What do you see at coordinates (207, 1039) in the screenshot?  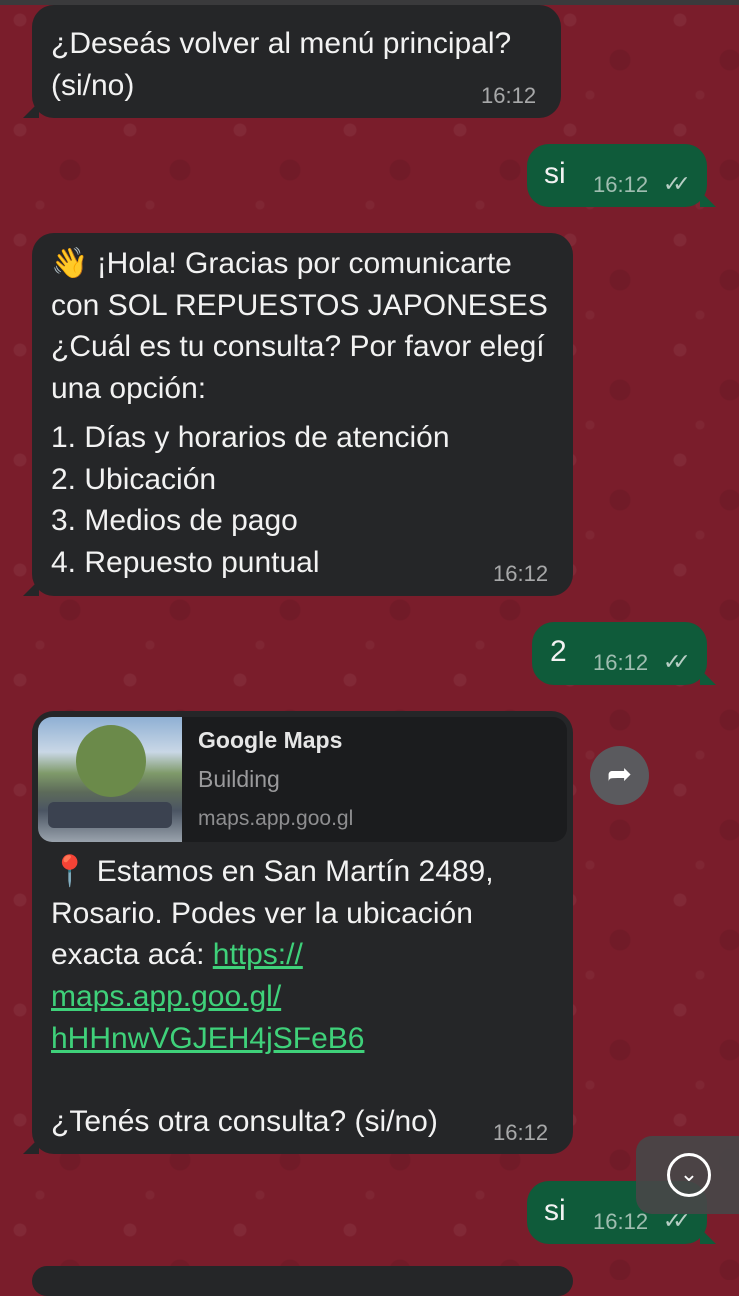 I see `maps-link: hHHnwVGJEH4jSFeB6` at bounding box center [207, 1039].